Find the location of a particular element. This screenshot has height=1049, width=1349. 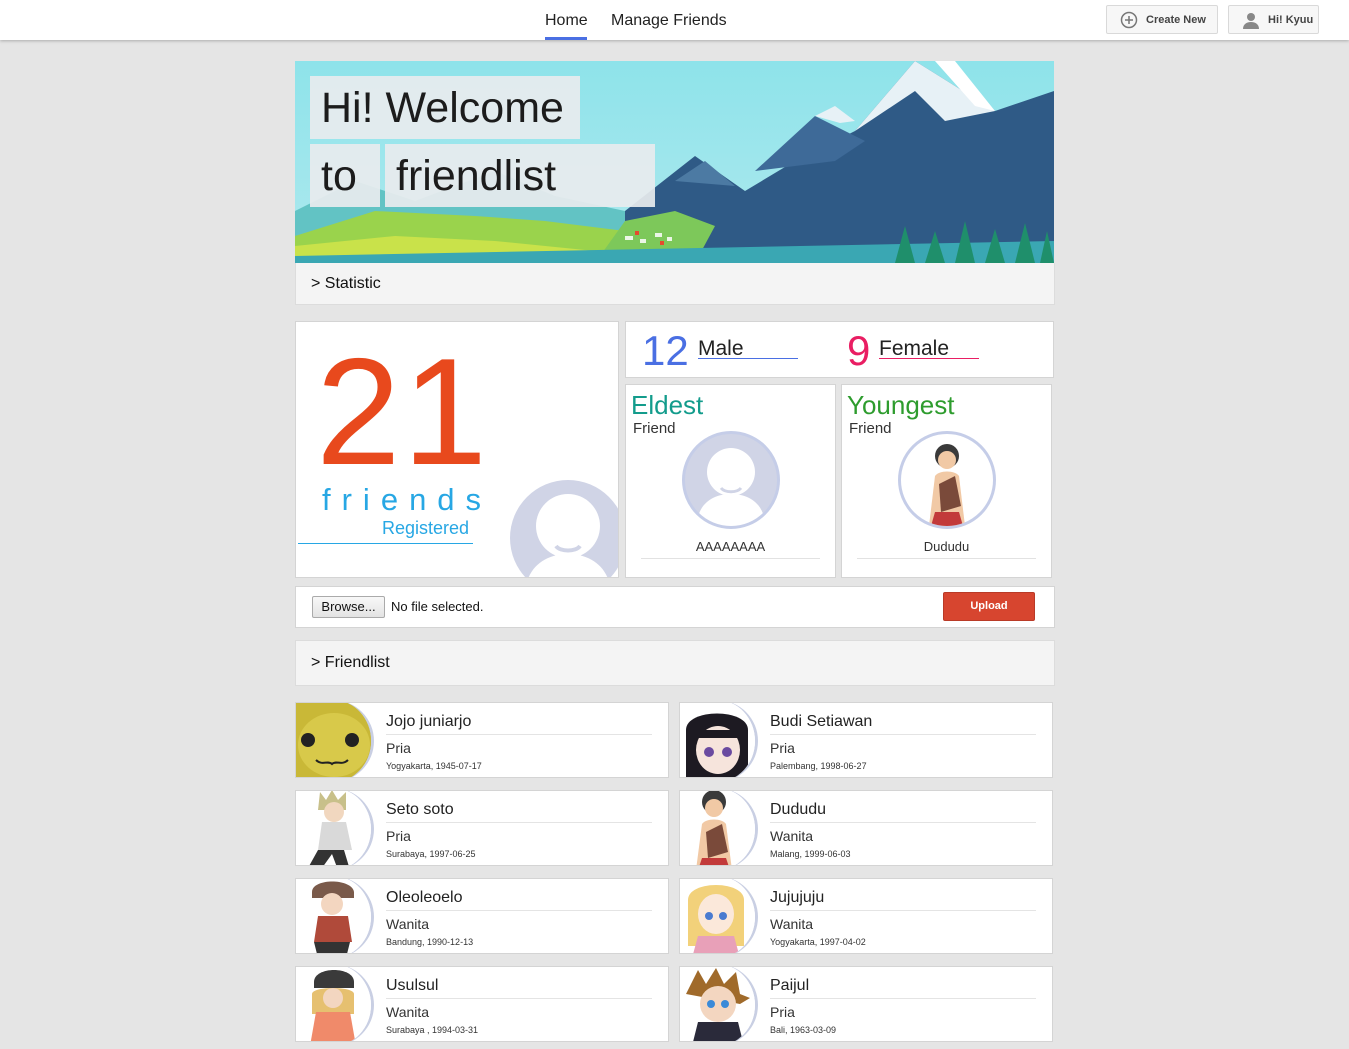

friend-birth-info: Yogyakarta, 1997-04-02 is located at coordinates (818, 942).